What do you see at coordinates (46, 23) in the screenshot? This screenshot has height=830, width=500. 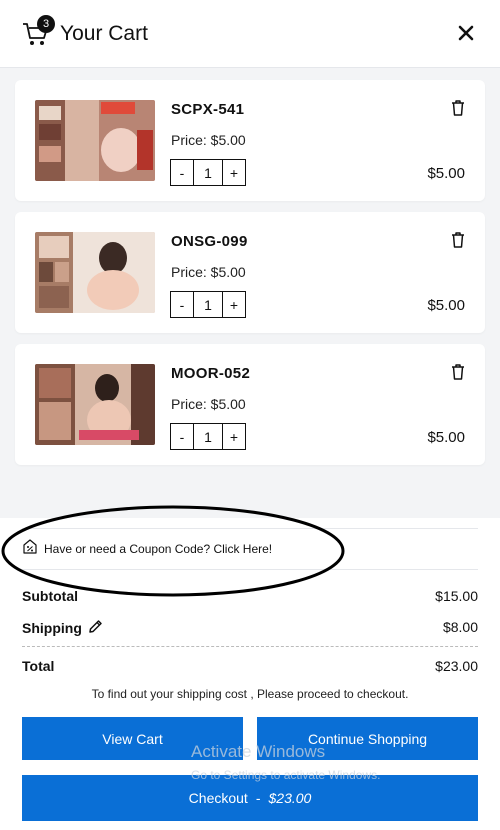 I see `cart-count-badge: 3` at bounding box center [46, 23].